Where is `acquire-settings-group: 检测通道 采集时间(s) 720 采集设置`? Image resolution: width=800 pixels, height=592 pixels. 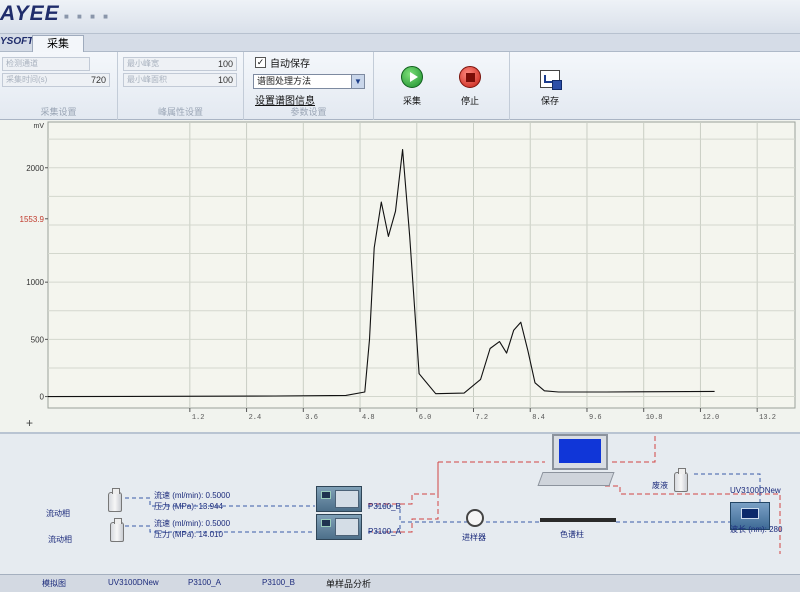
acquire-settings-group: 检测通道 采集时间(s) 720 采集设置 is located at coordinates (59, 86).